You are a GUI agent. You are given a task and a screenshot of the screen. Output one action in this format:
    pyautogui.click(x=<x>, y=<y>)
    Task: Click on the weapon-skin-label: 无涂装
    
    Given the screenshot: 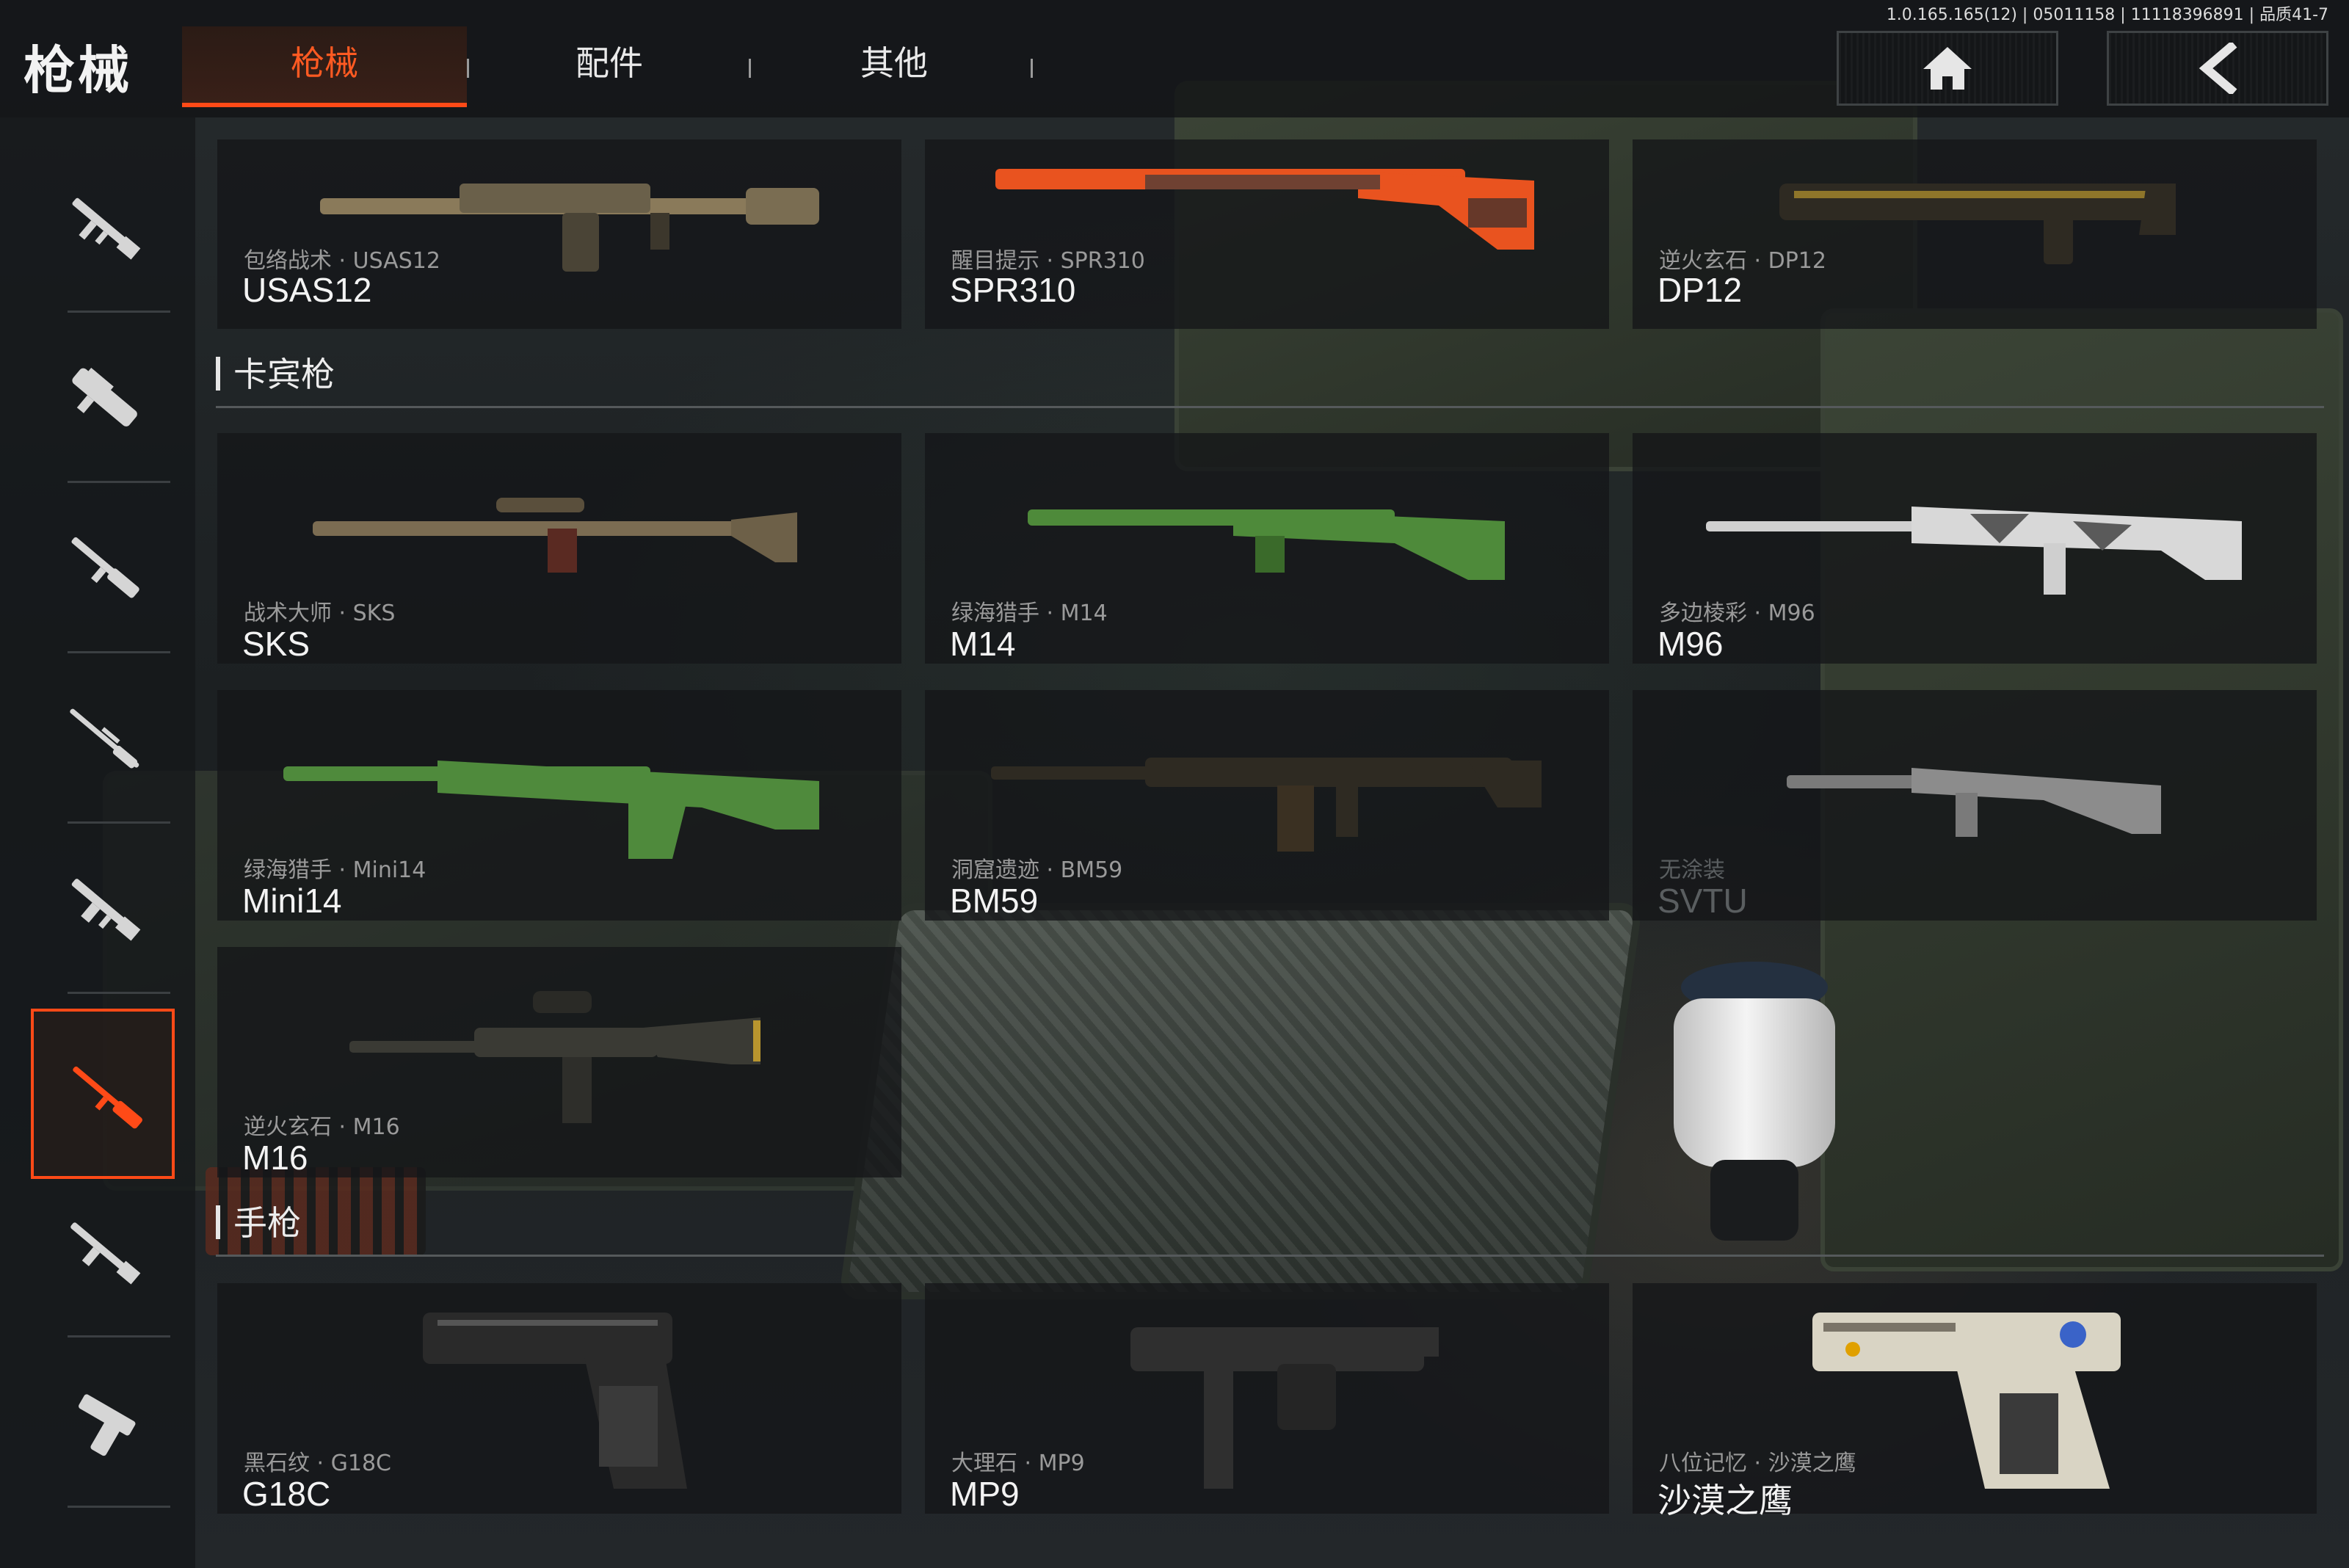 What is the action you would take?
    pyautogui.click(x=1692, y=870)
    